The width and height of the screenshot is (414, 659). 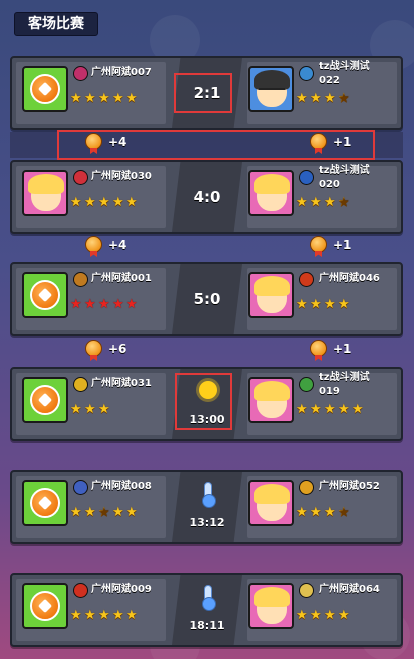 I want to click on glasses-boy-avatar, so click(x=271, y=89).